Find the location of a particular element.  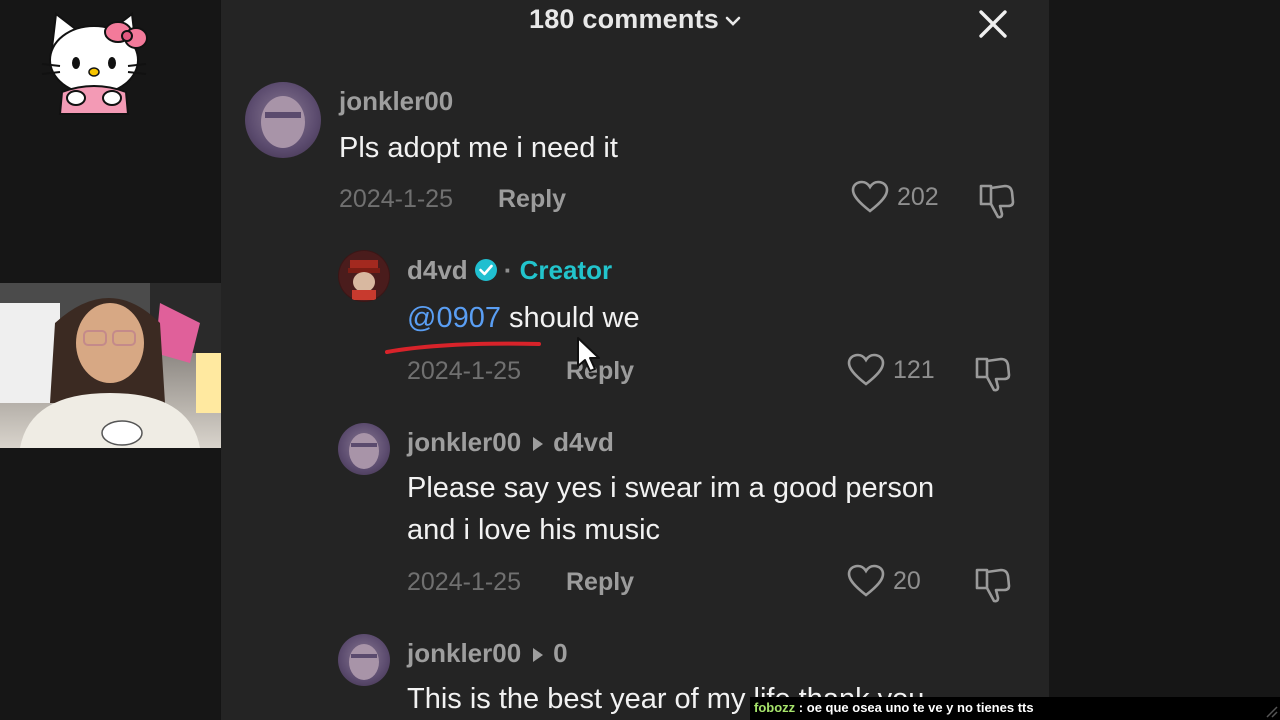

webcam-feed is located at coordinates (110, 365).